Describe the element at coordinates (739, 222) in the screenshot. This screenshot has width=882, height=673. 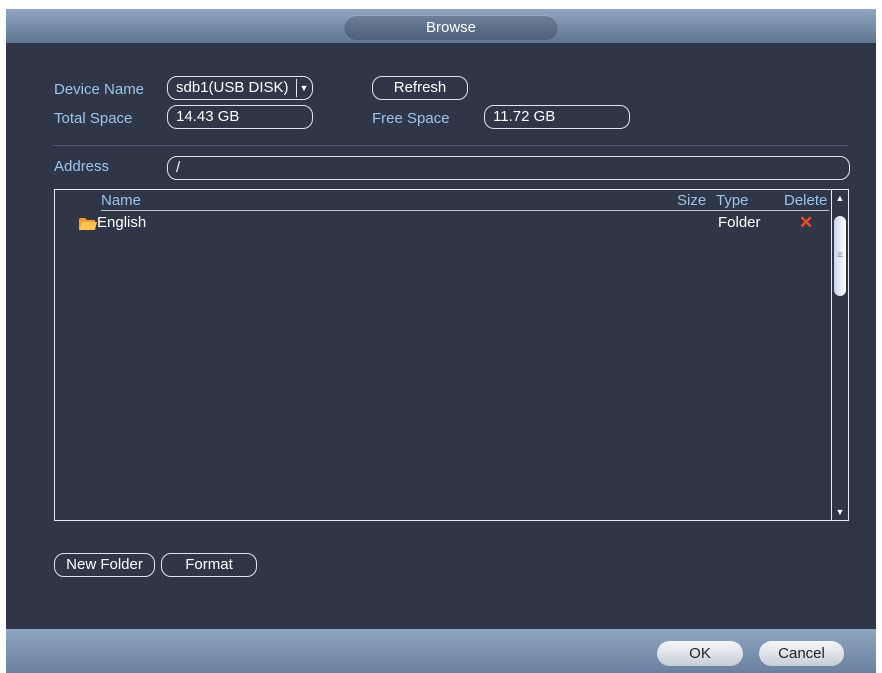
I see `row-type: Folder` at that location.